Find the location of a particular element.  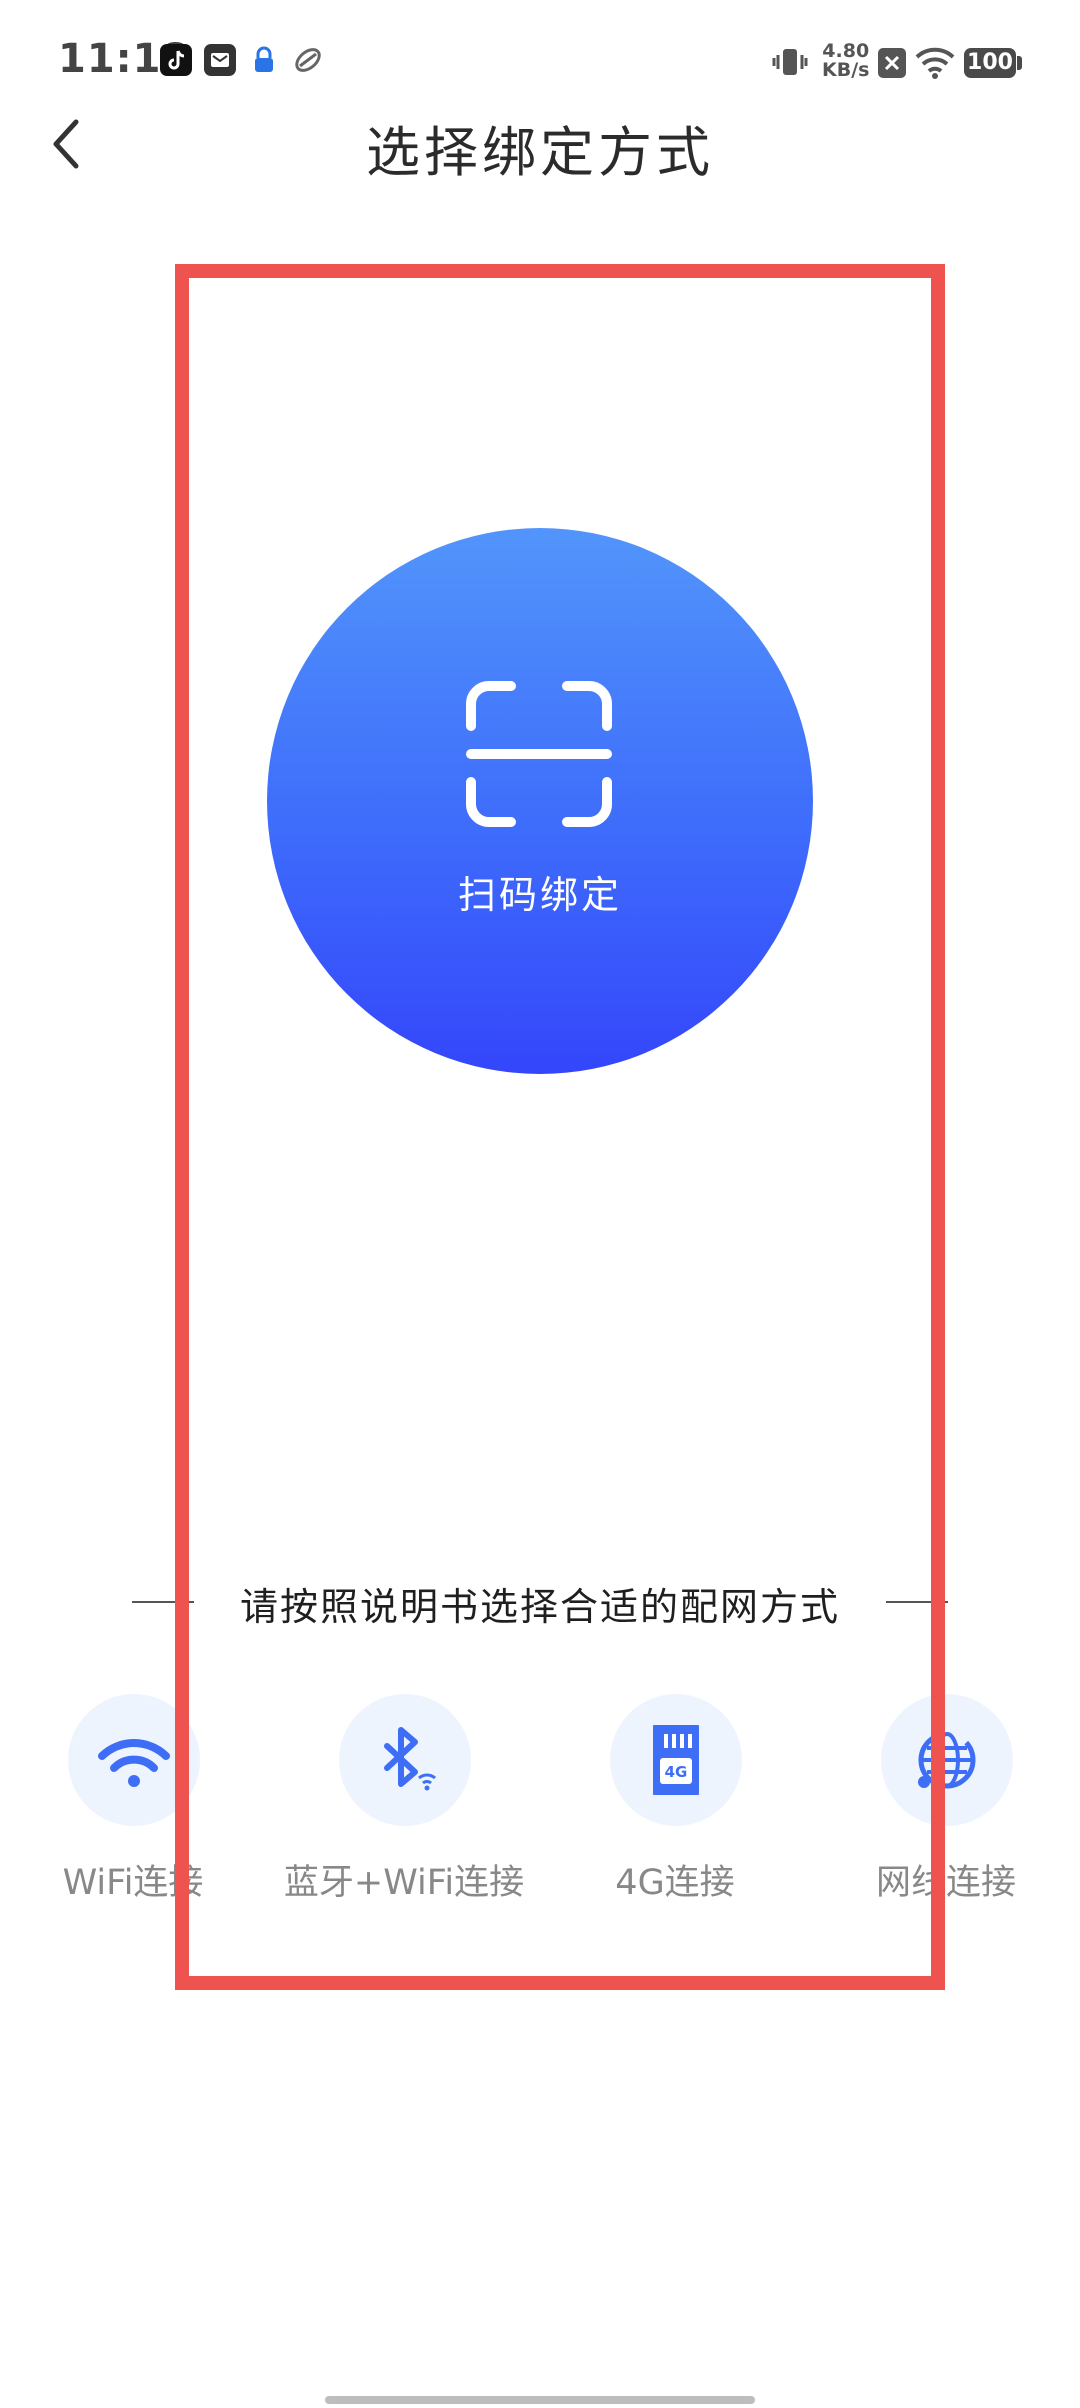

wifi-status-icon is located at coordinates (935, 63).